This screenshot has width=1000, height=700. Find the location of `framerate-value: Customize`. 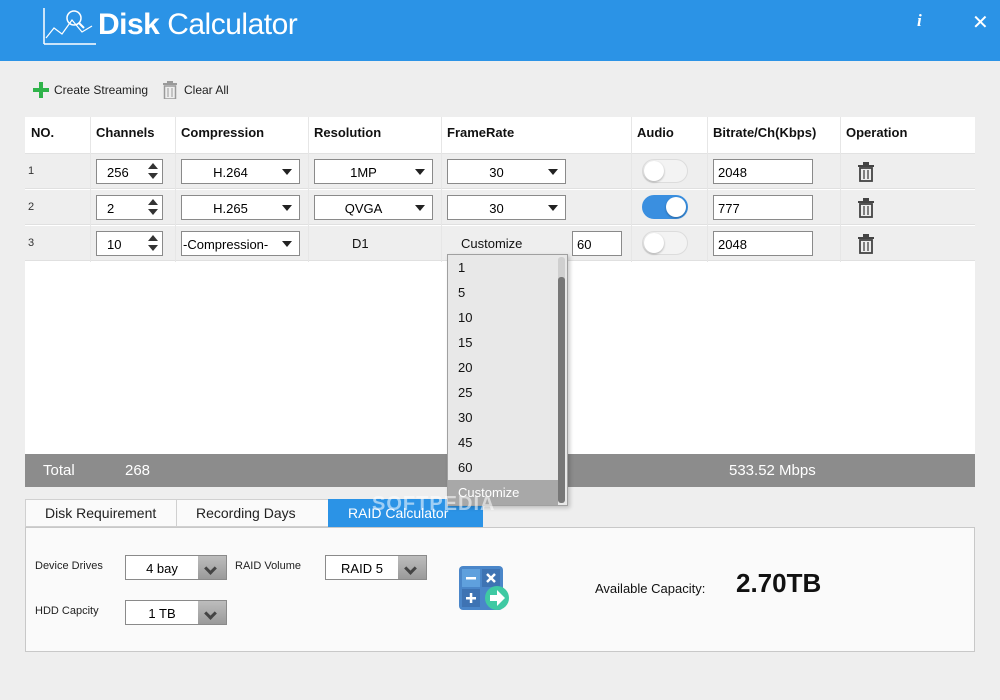

framerate-value: Customize is located at coordinates (491, 243).